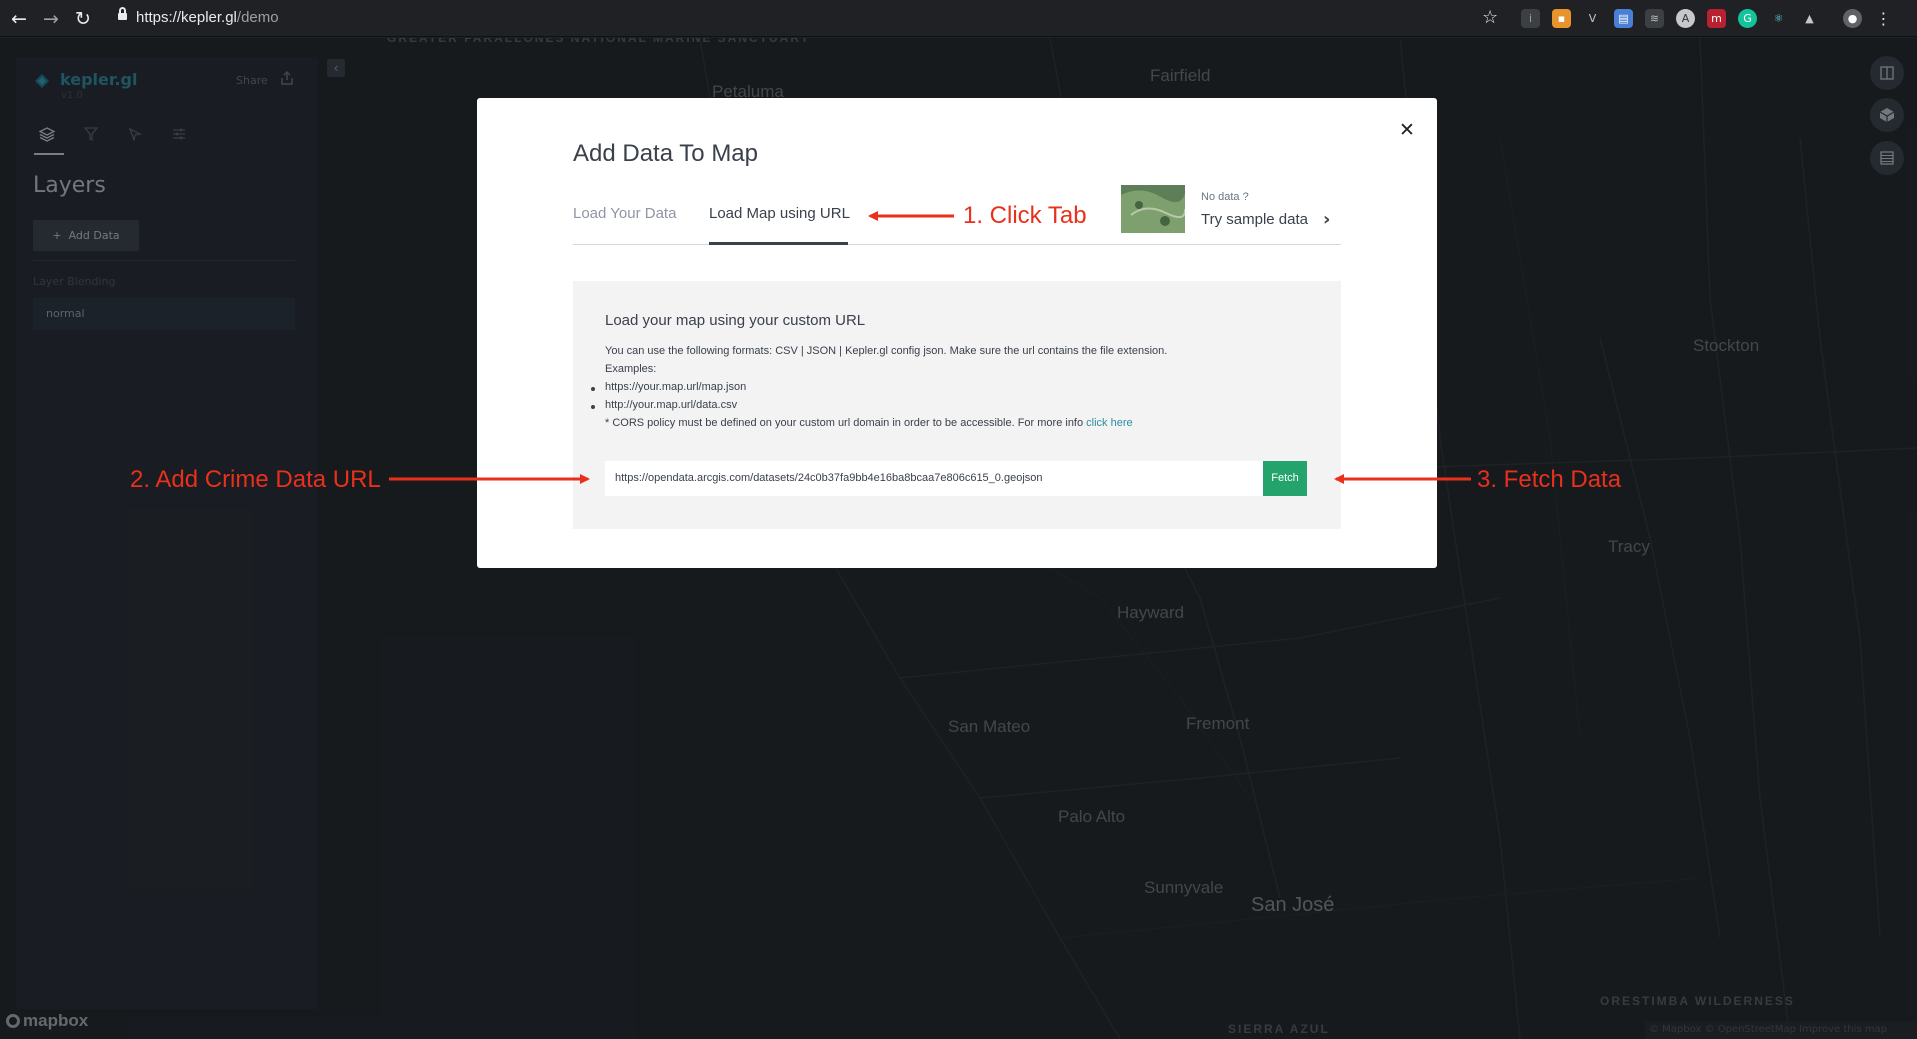  Describe the element at coordinates (1549, 479) in the screenshot. I see `annotation-step3: 3. Fetch Data` at that location.